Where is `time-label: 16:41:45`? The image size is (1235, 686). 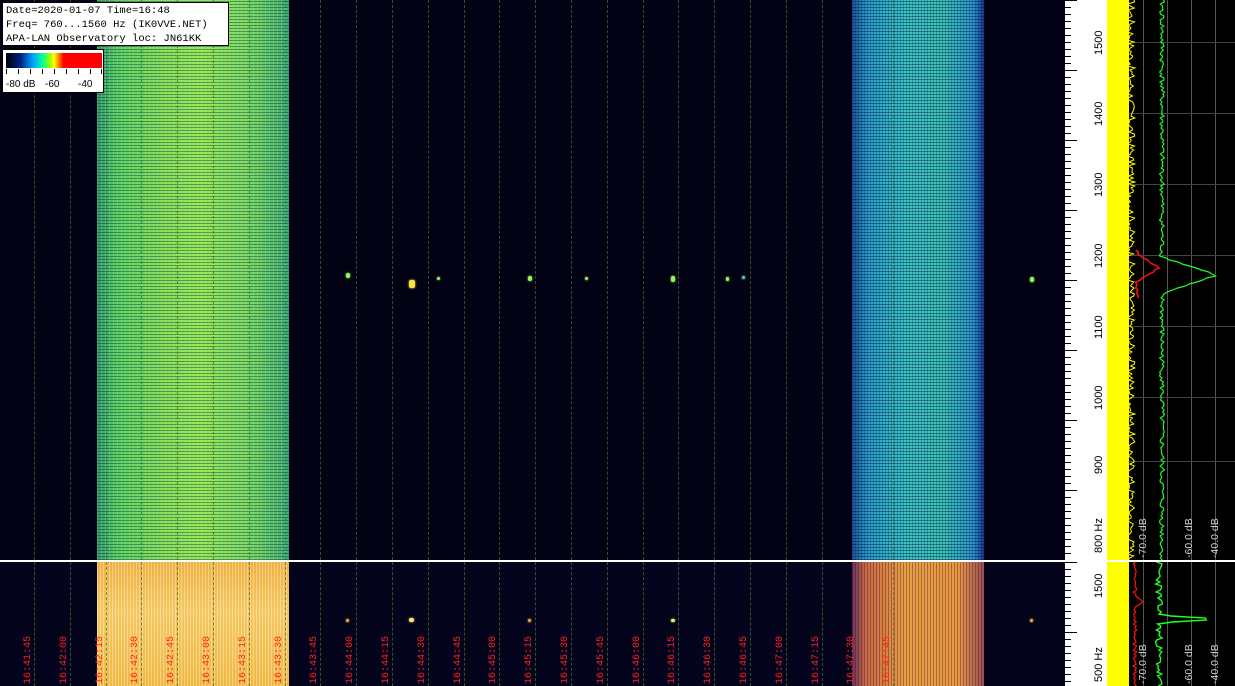 time-label: 16:41:45 is located at coordinates (28, 659).